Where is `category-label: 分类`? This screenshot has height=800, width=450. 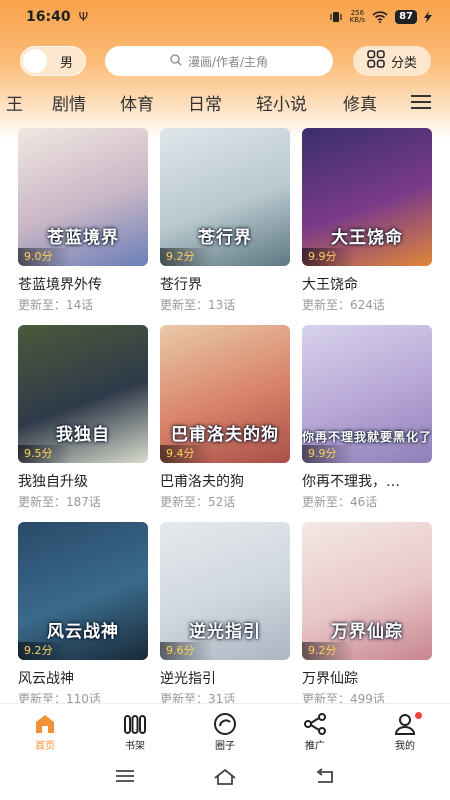 category-label: 分类 is located at coordinates (403, 63).